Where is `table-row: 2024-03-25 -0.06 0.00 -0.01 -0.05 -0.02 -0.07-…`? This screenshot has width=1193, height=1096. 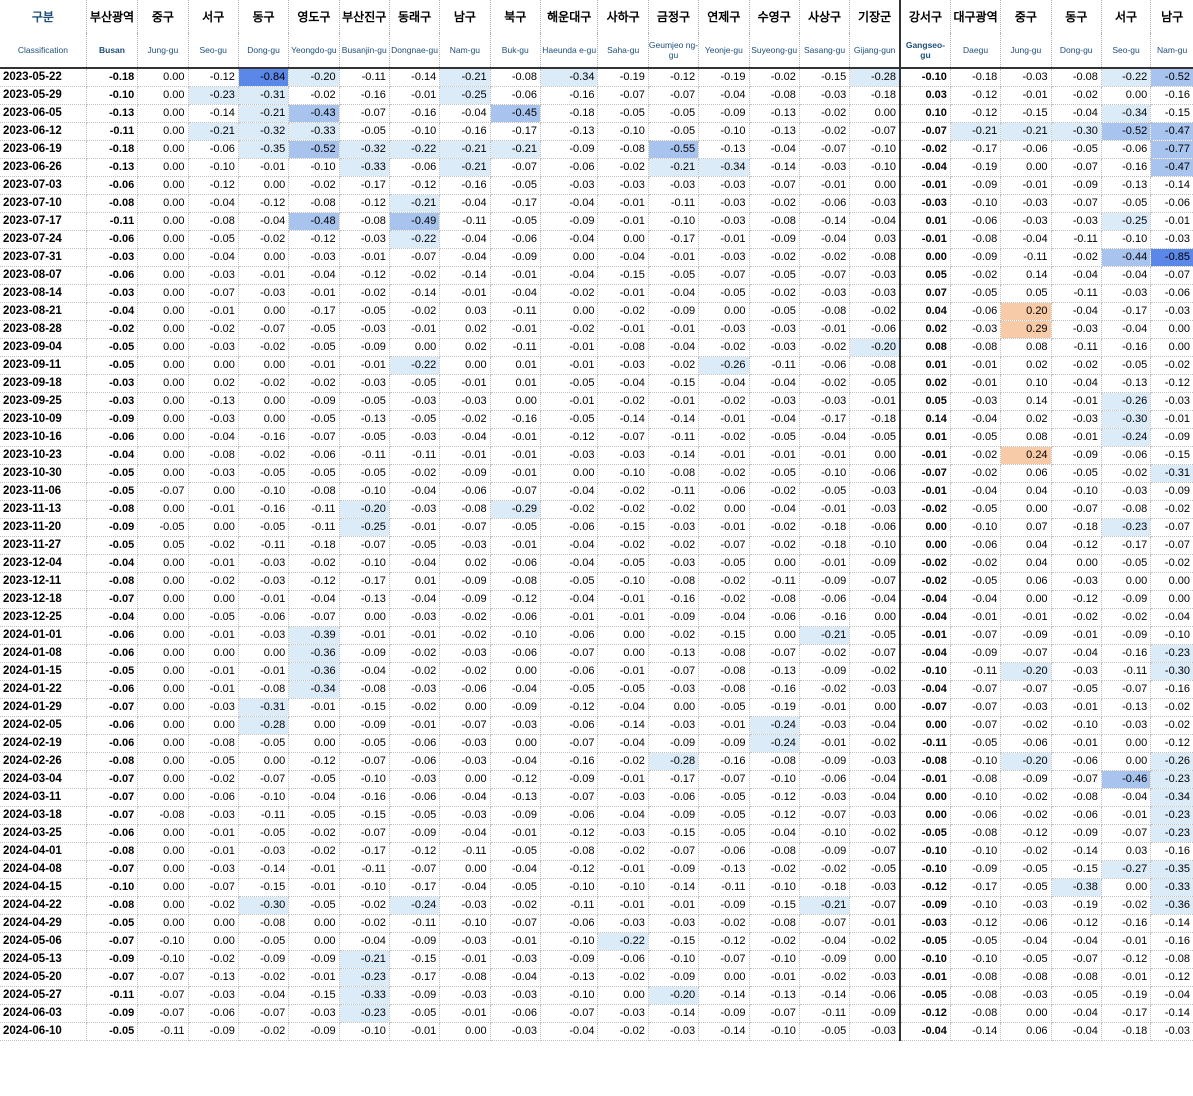
table-row: 2024-03-25 -0.06 0.00 -0.01 -0.05 -0.02 -0.07-… is located at coordinates (596, 833).